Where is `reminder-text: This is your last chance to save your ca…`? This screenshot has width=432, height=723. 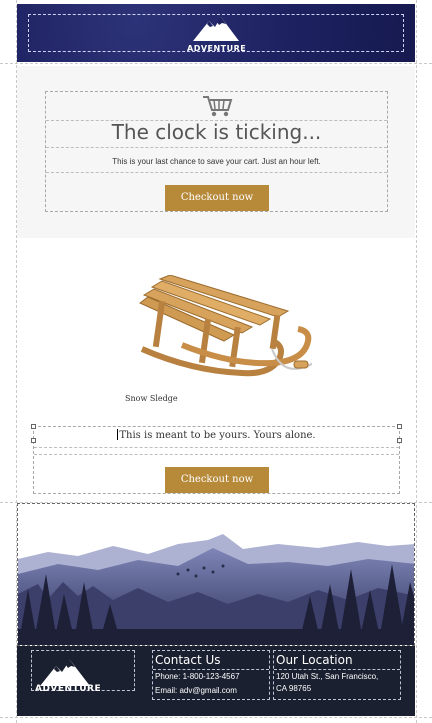 reminder-text: This is your last chance to save your ca… is located at coordinates (216, 161).